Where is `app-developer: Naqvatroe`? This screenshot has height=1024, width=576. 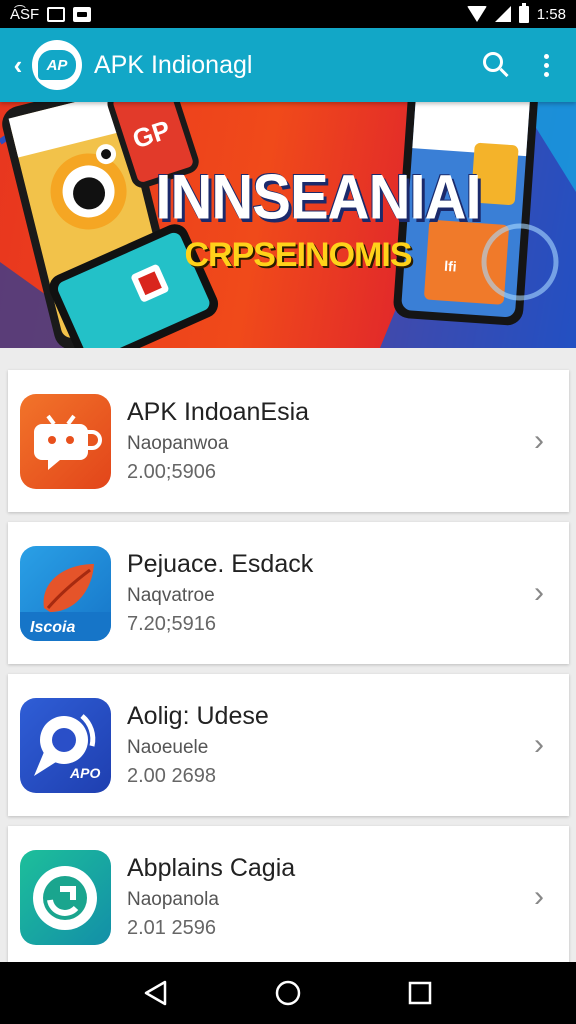 app-developer: Naqvatroe is located at coordinates (171, 595).